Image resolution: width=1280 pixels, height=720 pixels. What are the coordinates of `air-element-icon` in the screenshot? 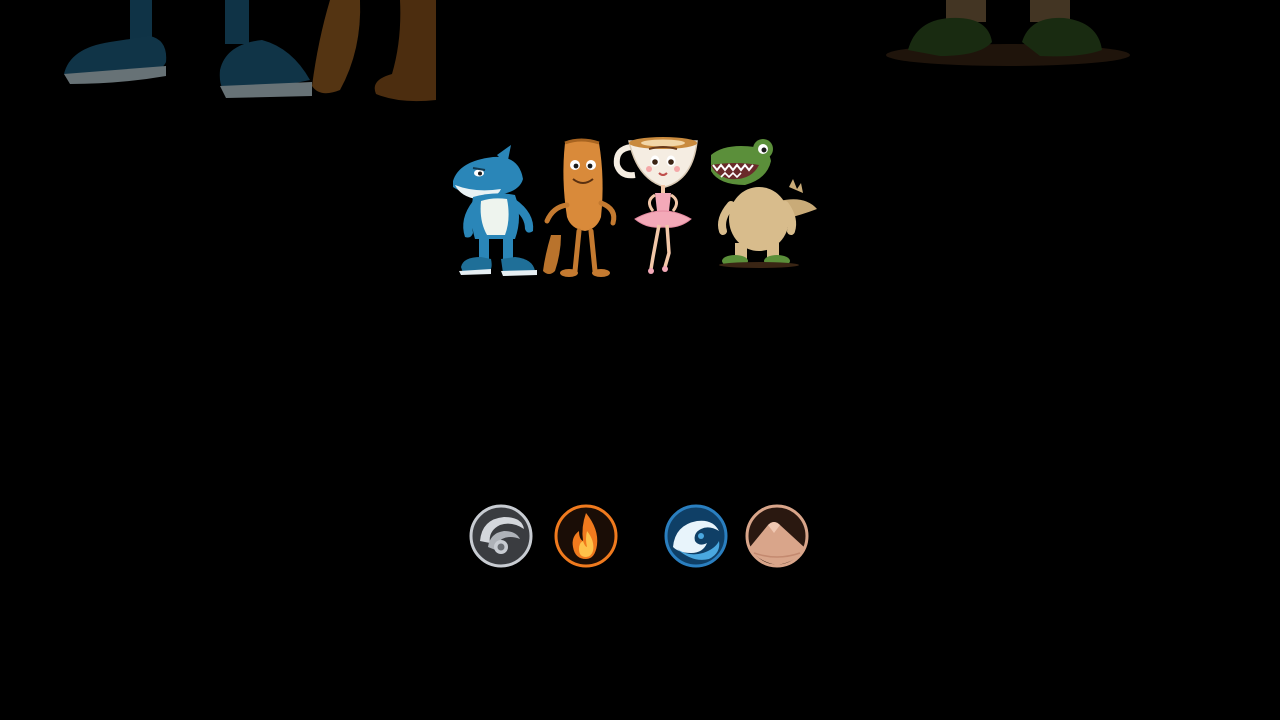 It's located at (501, 536).